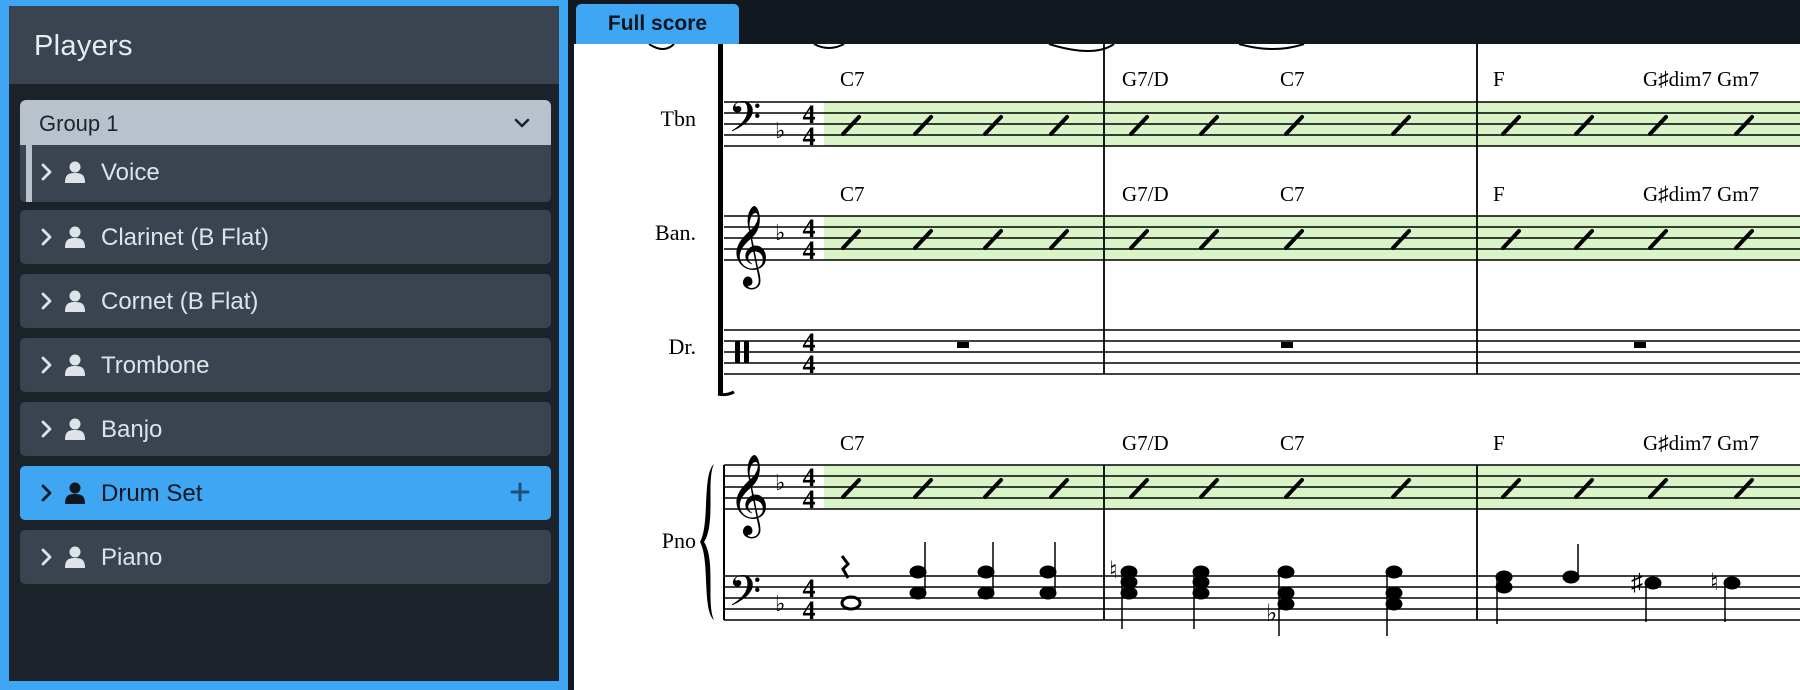 This screenshot has height=690, width=1800. I want to click on quarter-rest, so click(845, 567).